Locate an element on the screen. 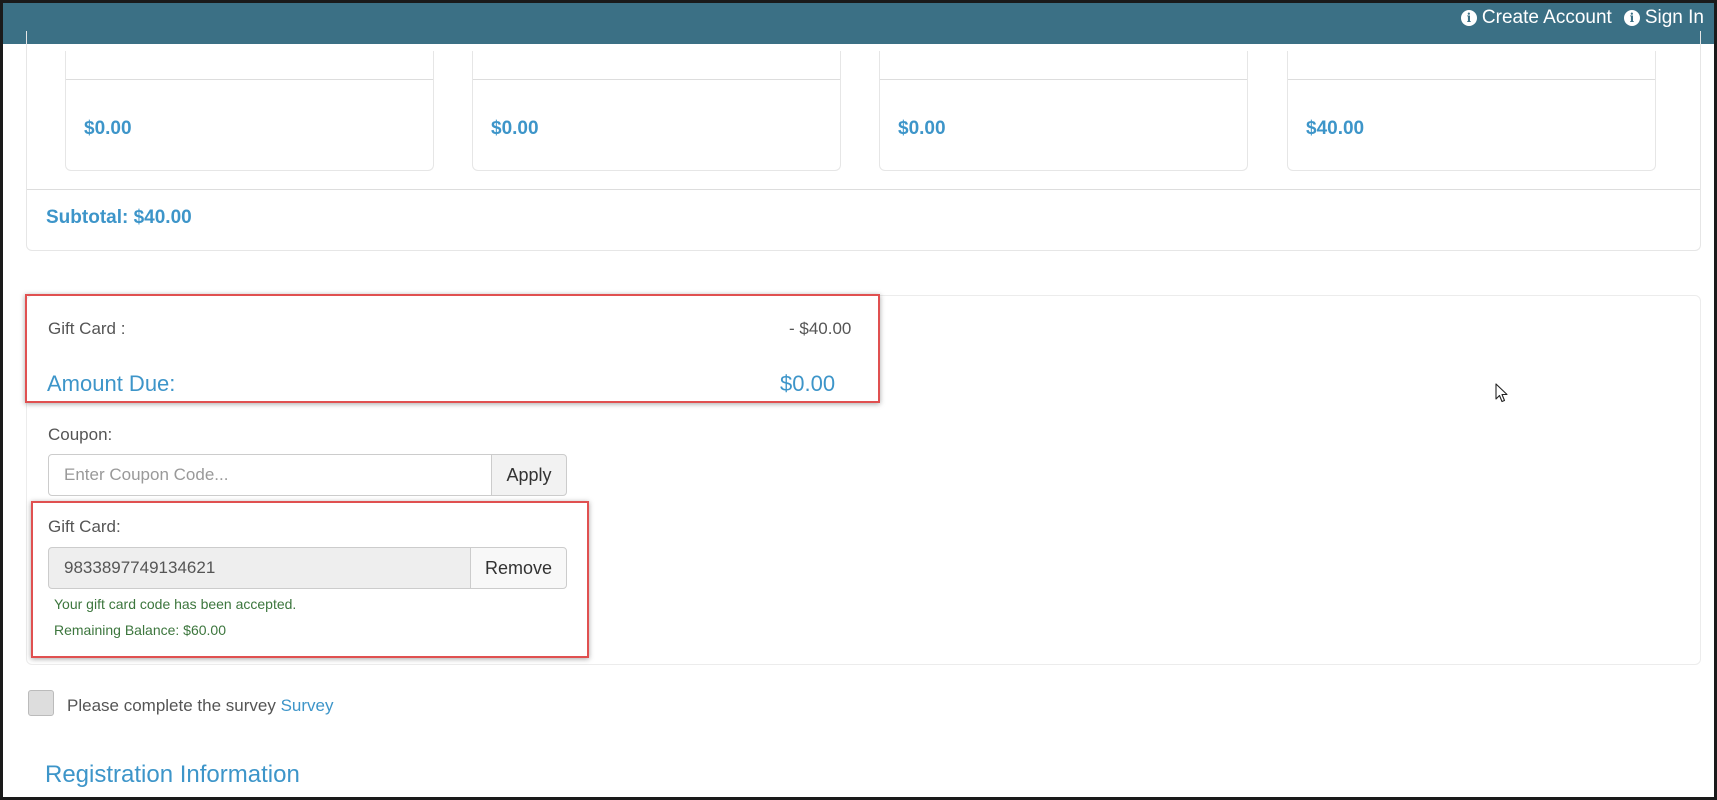 This screenshot has width=1717, height=800. survey-prompt-text: Please complete the survey is located at coordinates (171, 705).